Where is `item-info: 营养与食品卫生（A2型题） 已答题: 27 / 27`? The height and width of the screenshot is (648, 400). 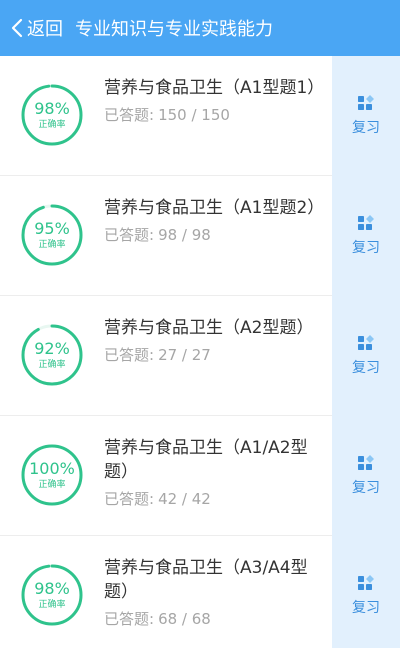
item-info: 营养与食品卫生（A2型题） 已答题: 27 / 27 is located at coordinates (216, 340).